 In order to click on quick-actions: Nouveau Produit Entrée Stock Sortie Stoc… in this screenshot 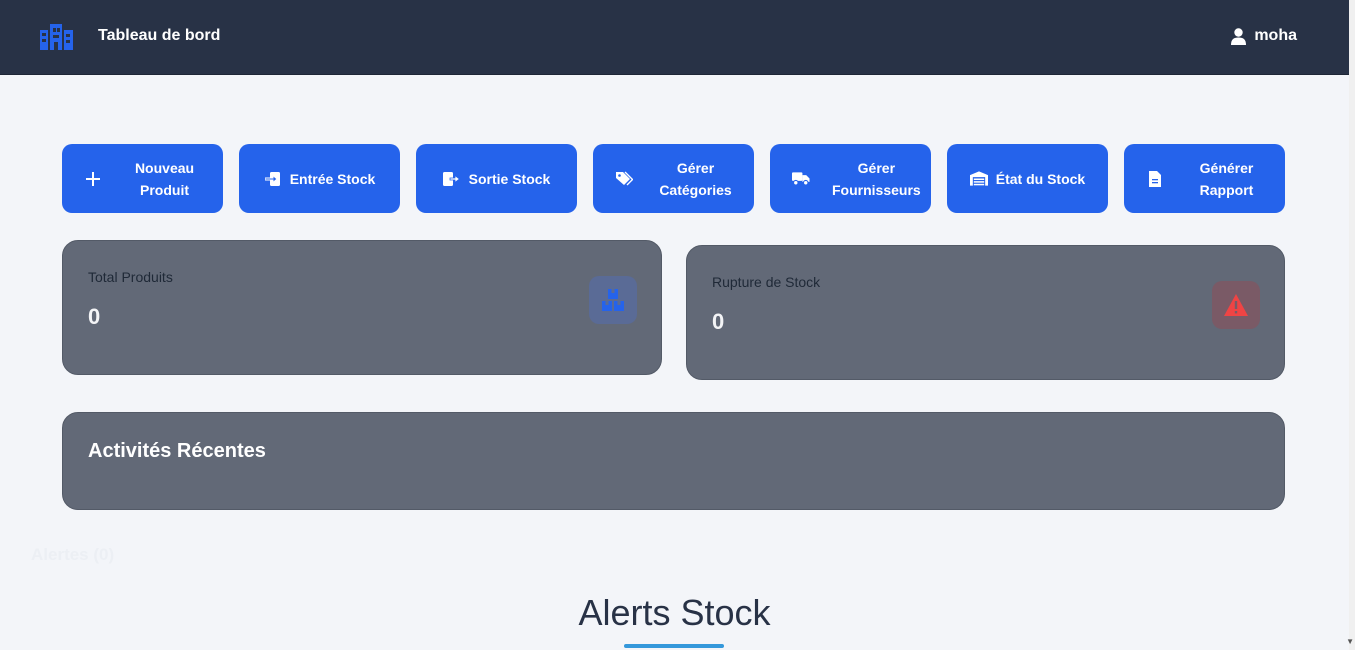, I will do `click(673, 178)`.